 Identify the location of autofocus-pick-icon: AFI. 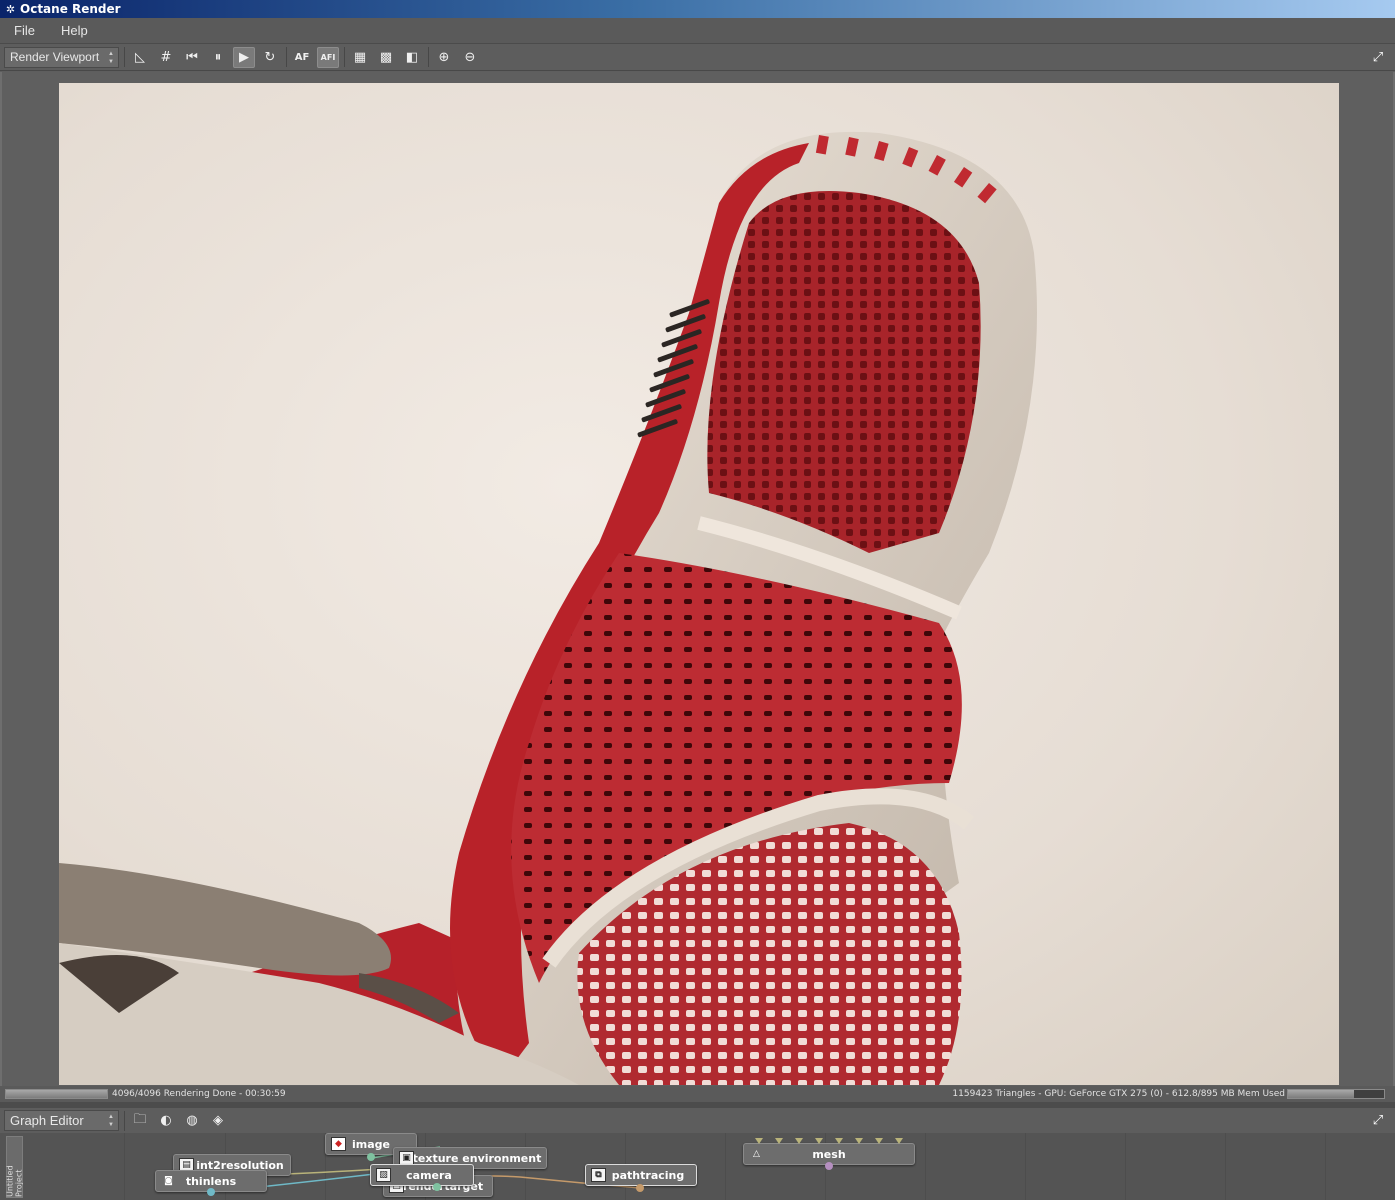
(328, 57).